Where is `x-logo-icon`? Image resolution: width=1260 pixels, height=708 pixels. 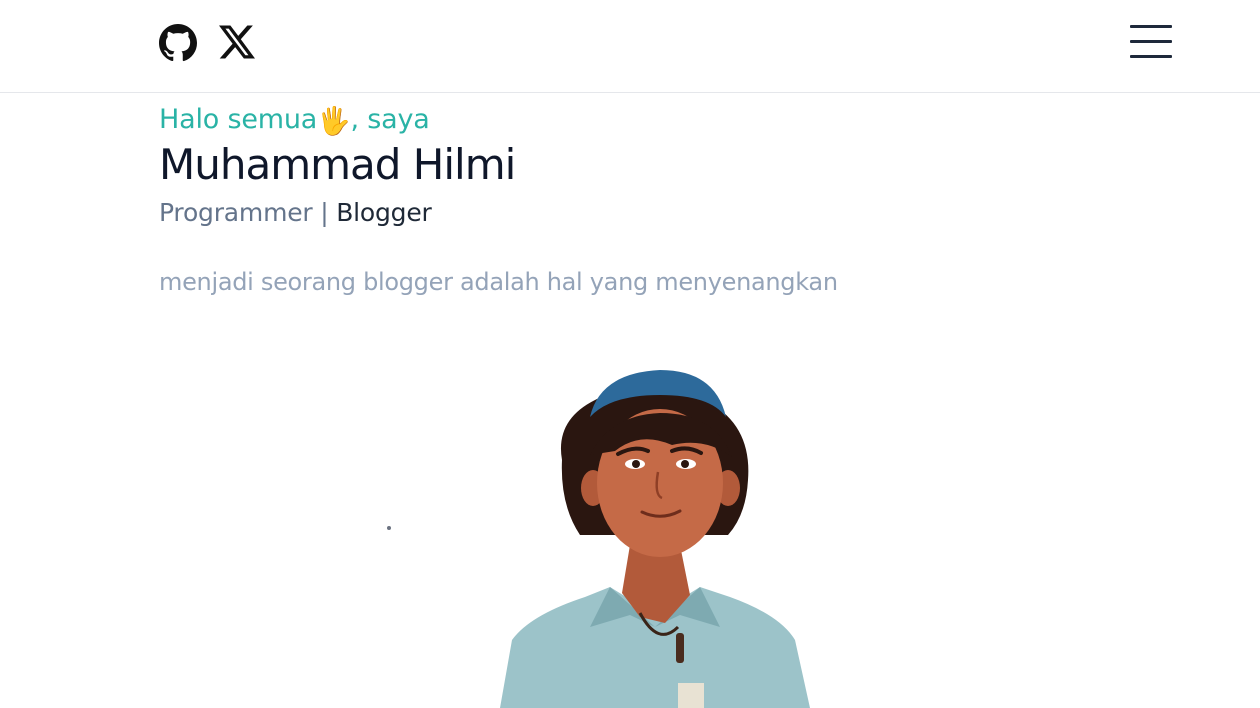
x-logo-icon is located at coordinates (237, 42).